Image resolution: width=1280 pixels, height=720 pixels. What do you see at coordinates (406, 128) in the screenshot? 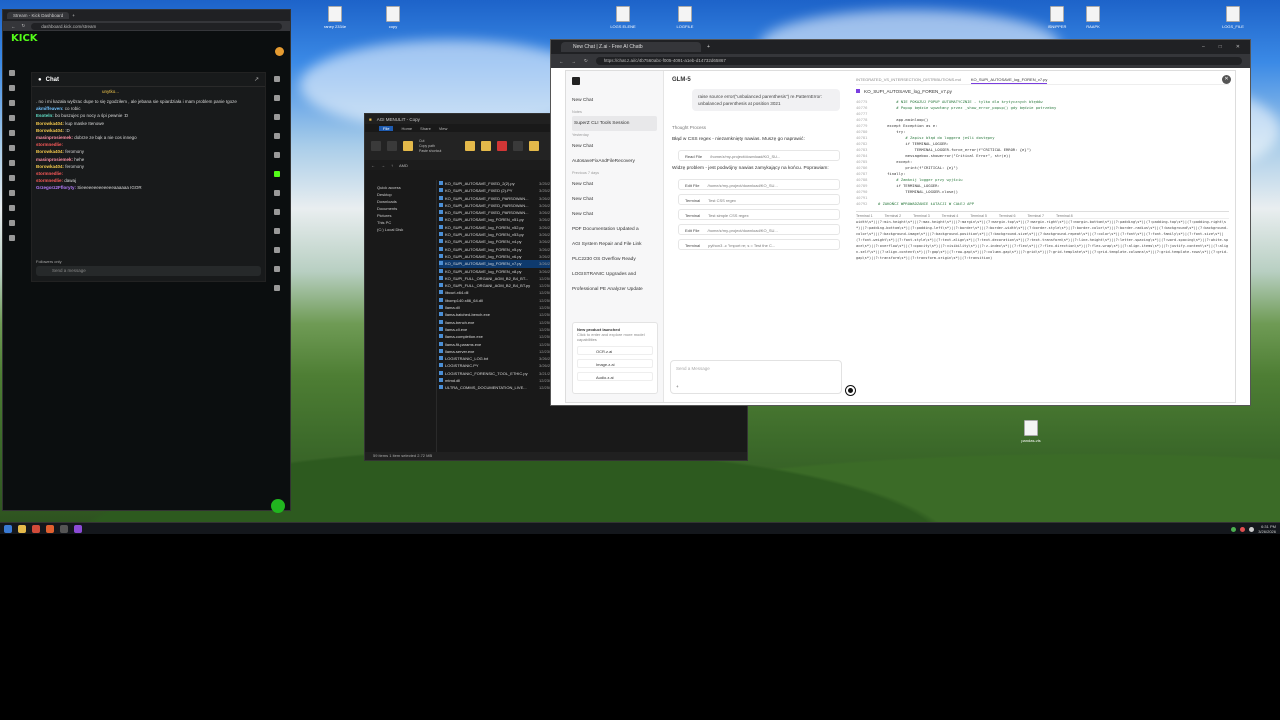
I see `tab-home: Home` at bounding box center [406, 128].